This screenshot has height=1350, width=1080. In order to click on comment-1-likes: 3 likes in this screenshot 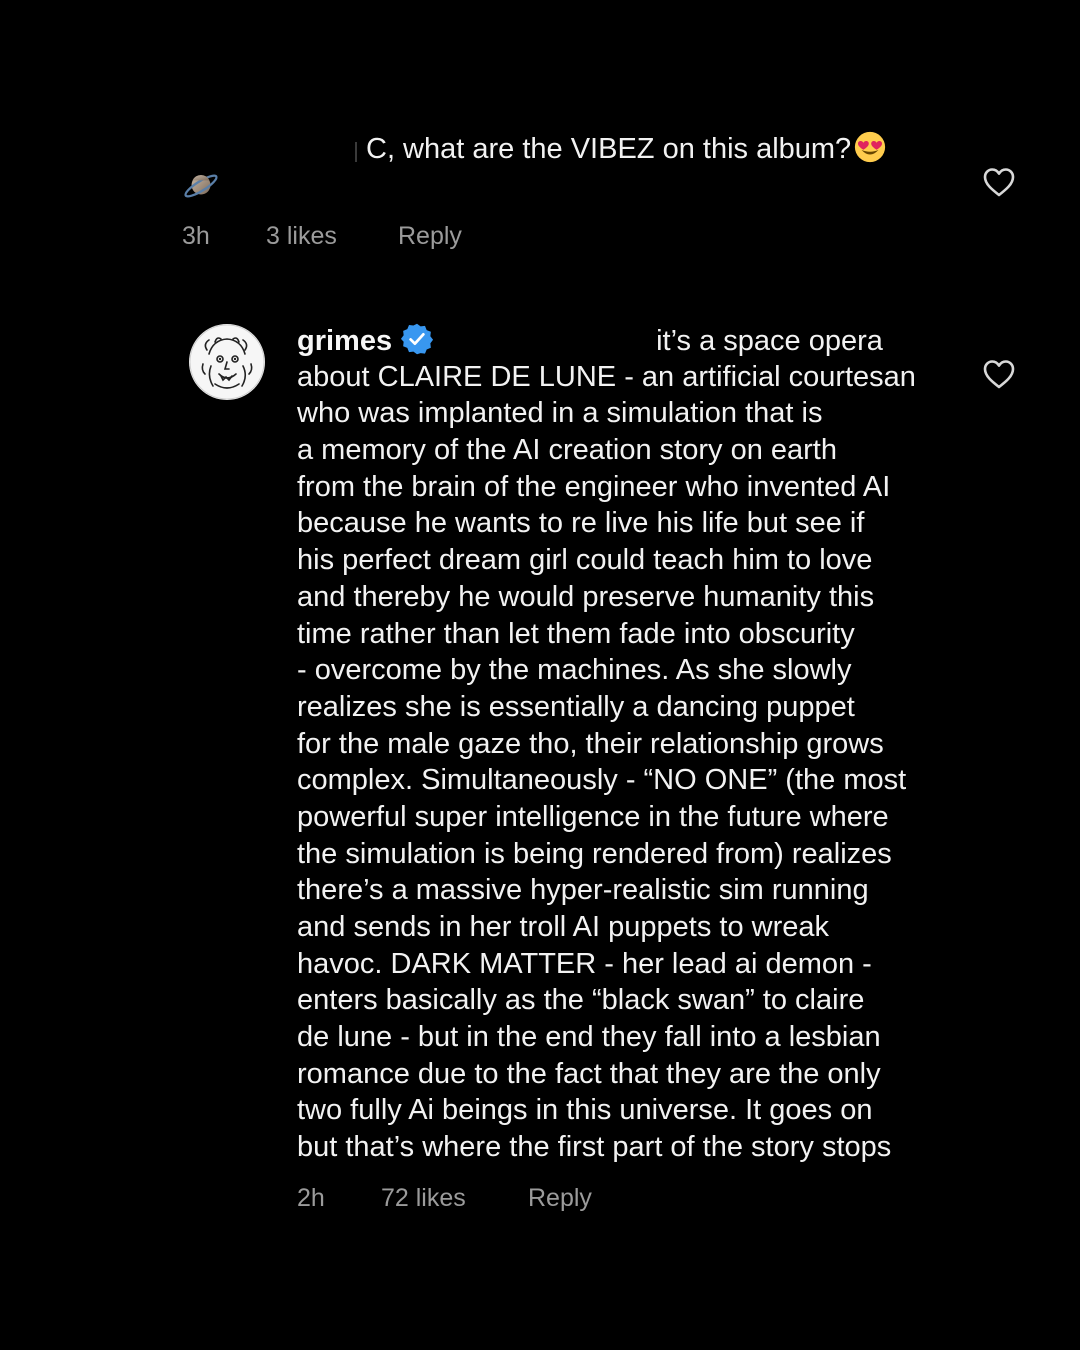, I will do `click(332, 236)`.